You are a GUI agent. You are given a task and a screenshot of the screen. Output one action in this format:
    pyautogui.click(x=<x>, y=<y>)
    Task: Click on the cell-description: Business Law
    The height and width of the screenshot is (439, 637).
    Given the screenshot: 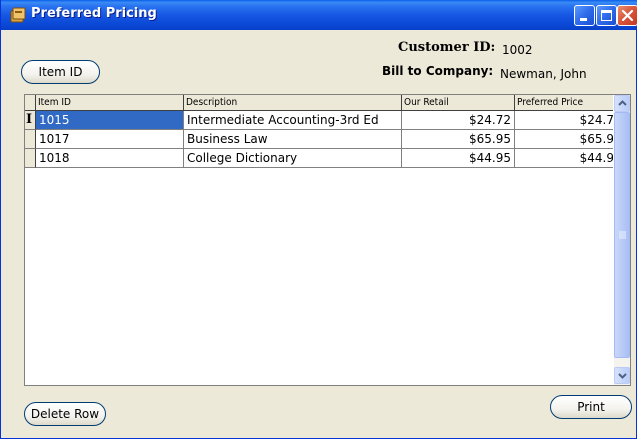 What is the action you would take?
    pyautogui.click(x=293, y=139)
    